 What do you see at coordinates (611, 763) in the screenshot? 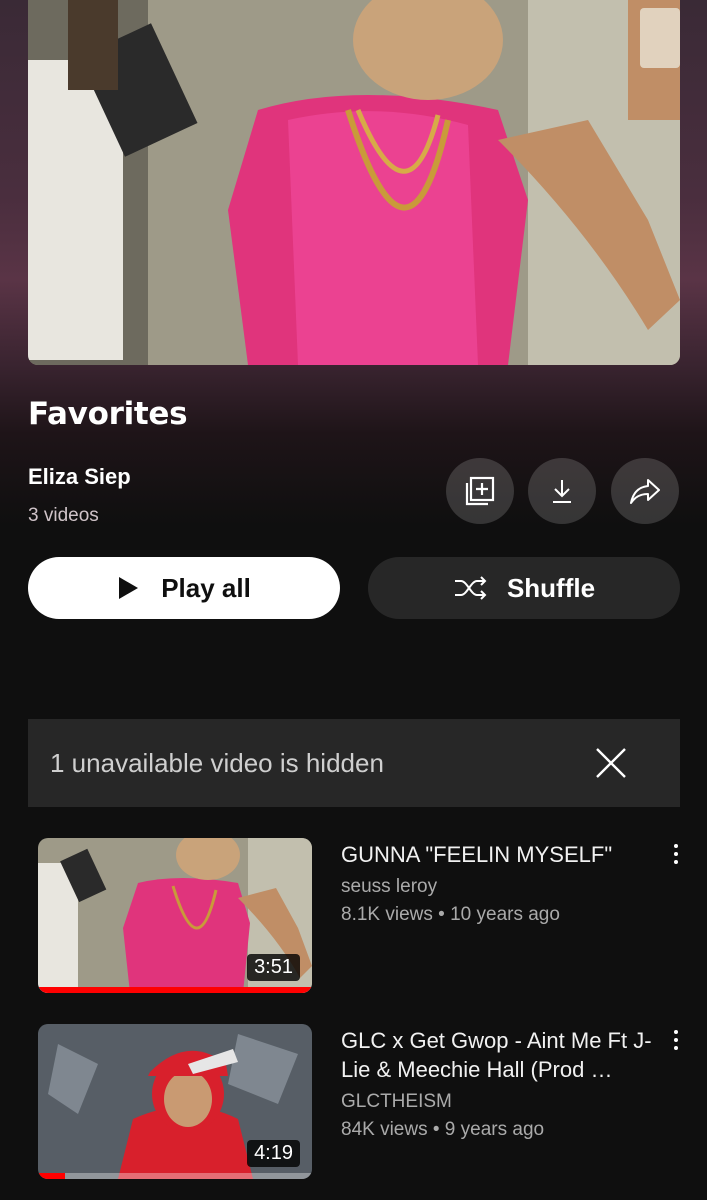
I see `close-icon` at bounding box center [611, 763].